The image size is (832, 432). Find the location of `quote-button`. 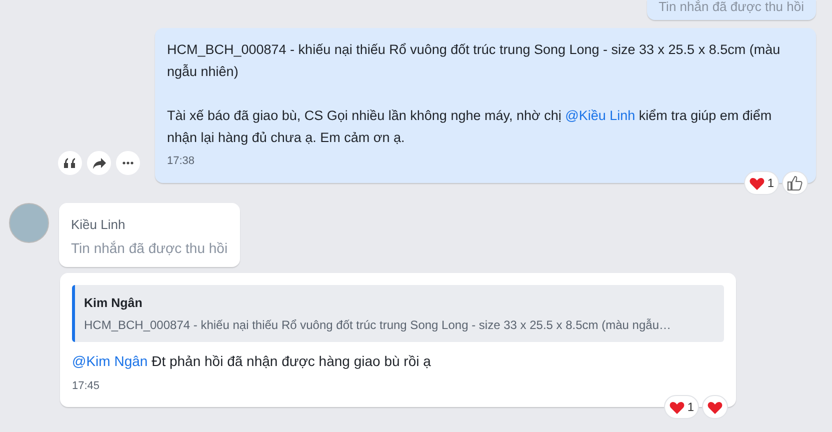

quote-button is located at coordinates (70, 163).